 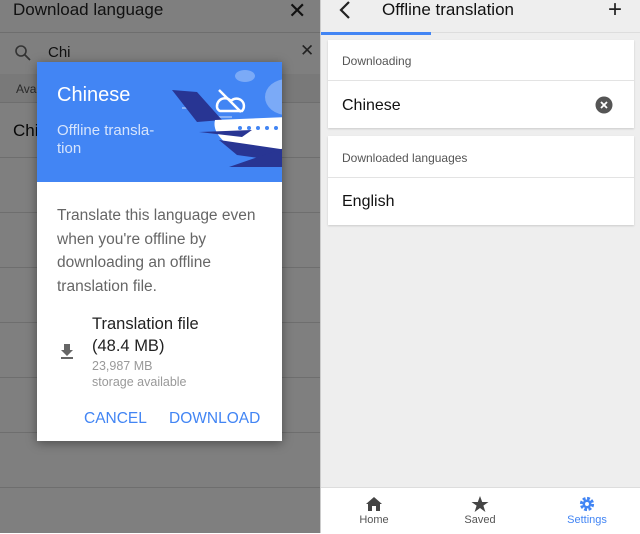 I want to click on dialog-title: Chinese, so click(x=94, y=95).